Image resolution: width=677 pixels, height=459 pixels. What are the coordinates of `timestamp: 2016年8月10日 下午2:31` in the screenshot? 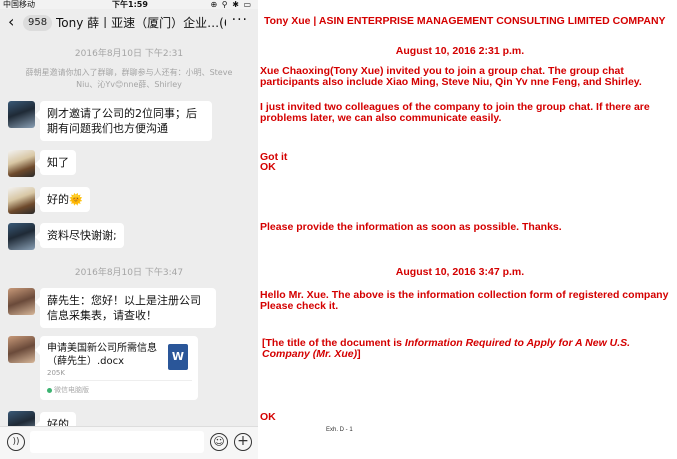 It's located at (129, 54).